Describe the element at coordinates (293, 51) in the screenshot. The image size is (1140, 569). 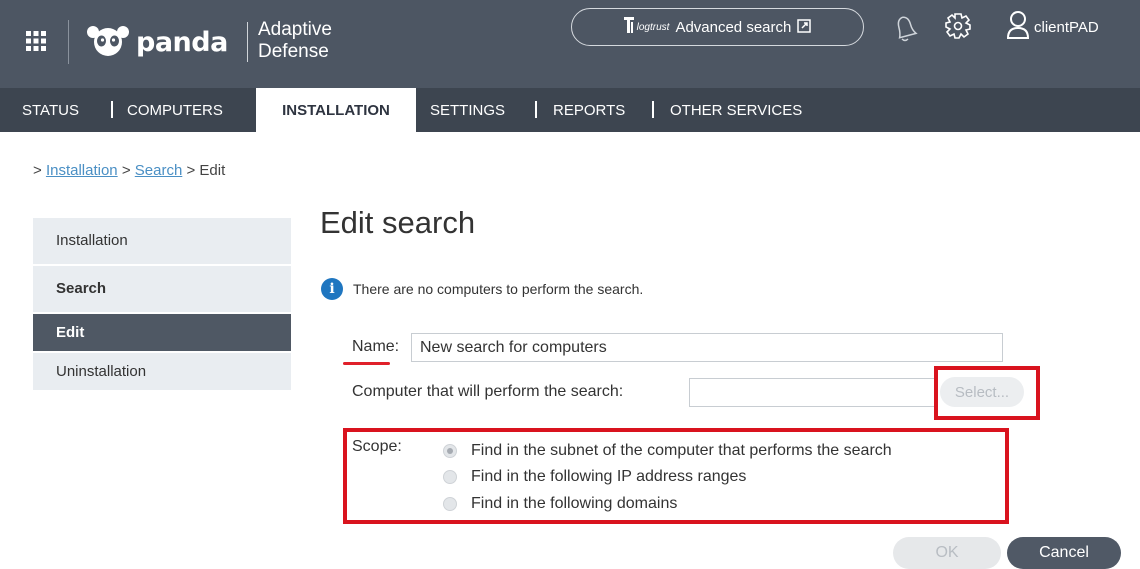
I see `product-line-2: Defense` at that location.